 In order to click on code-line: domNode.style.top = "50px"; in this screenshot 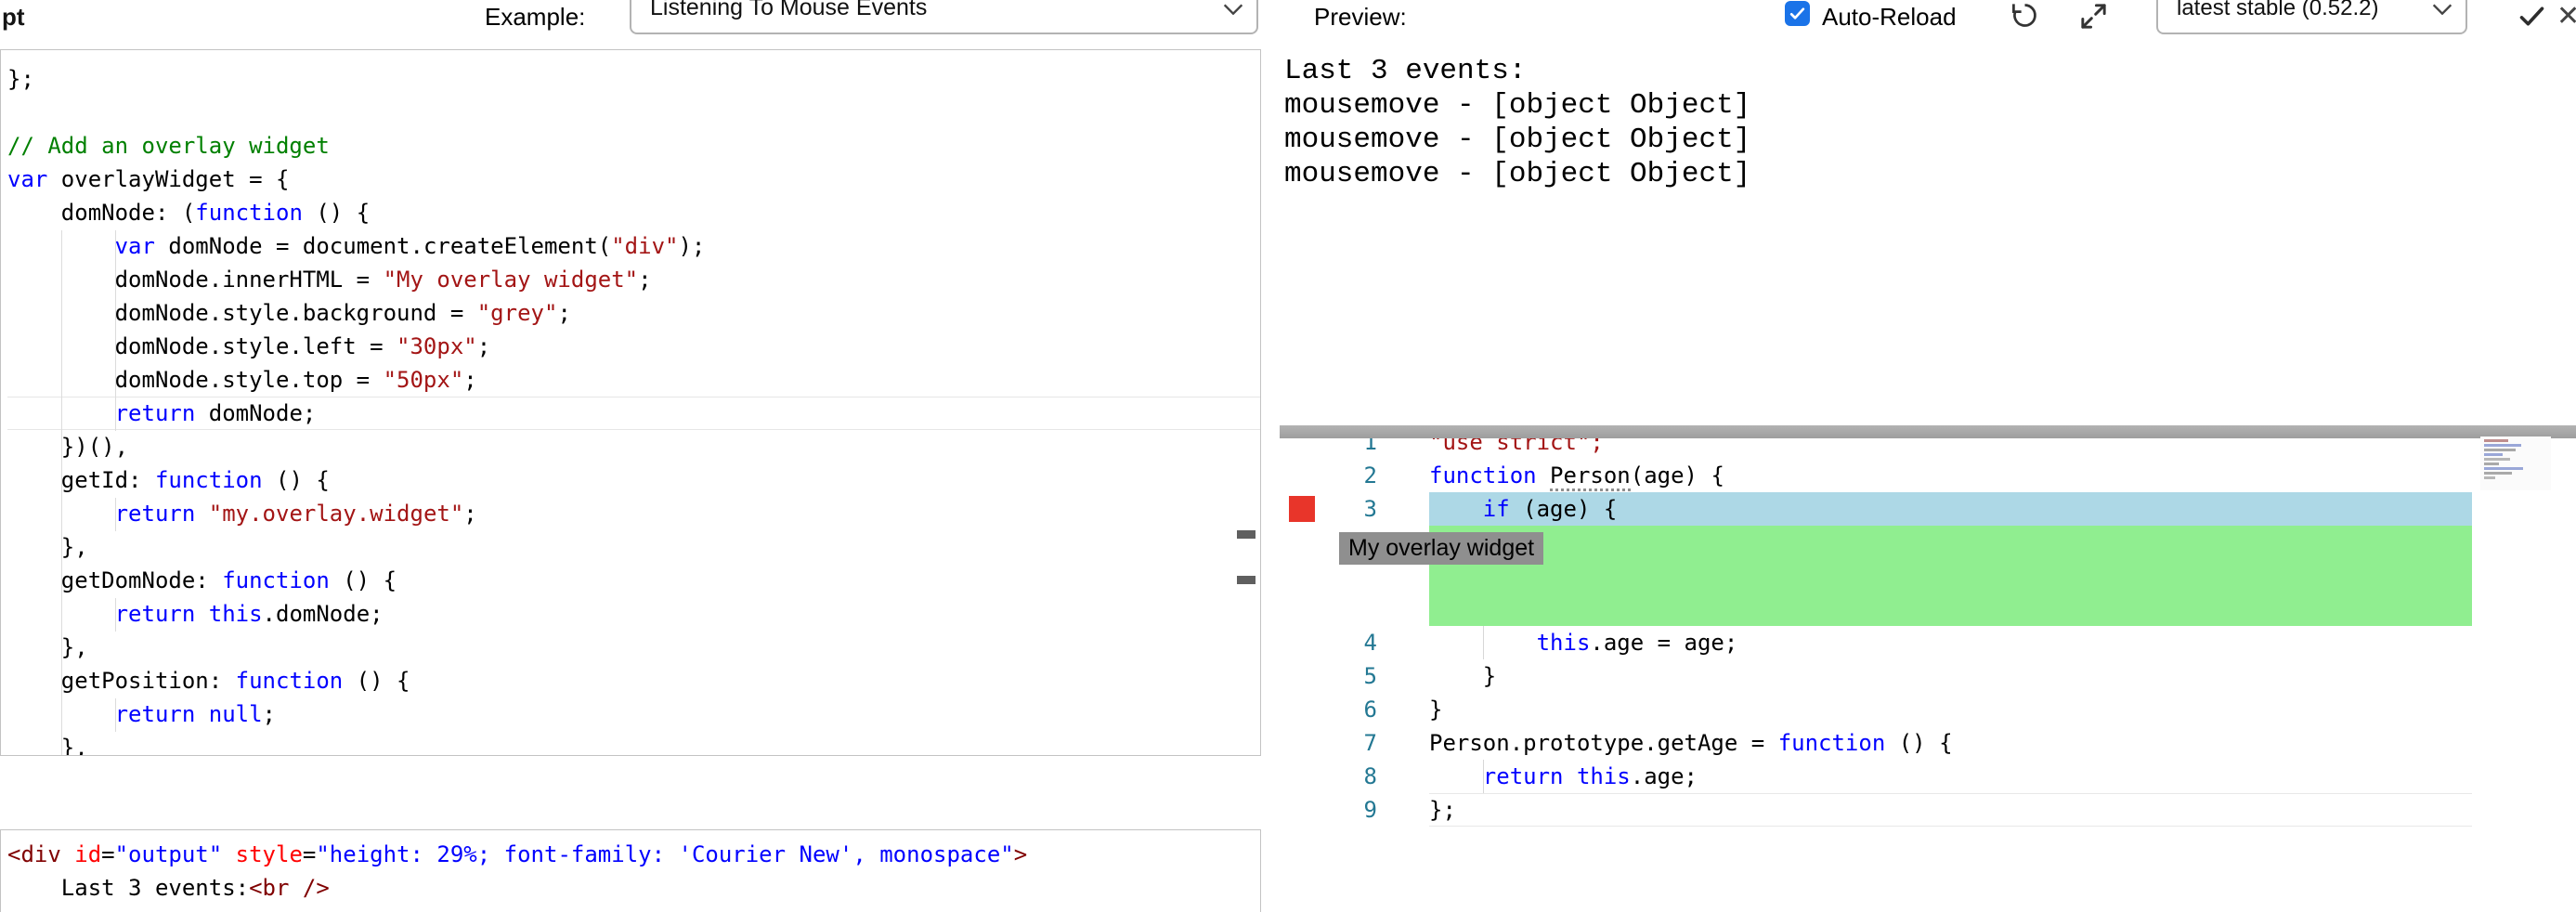, I will do `click(633, 380)`.